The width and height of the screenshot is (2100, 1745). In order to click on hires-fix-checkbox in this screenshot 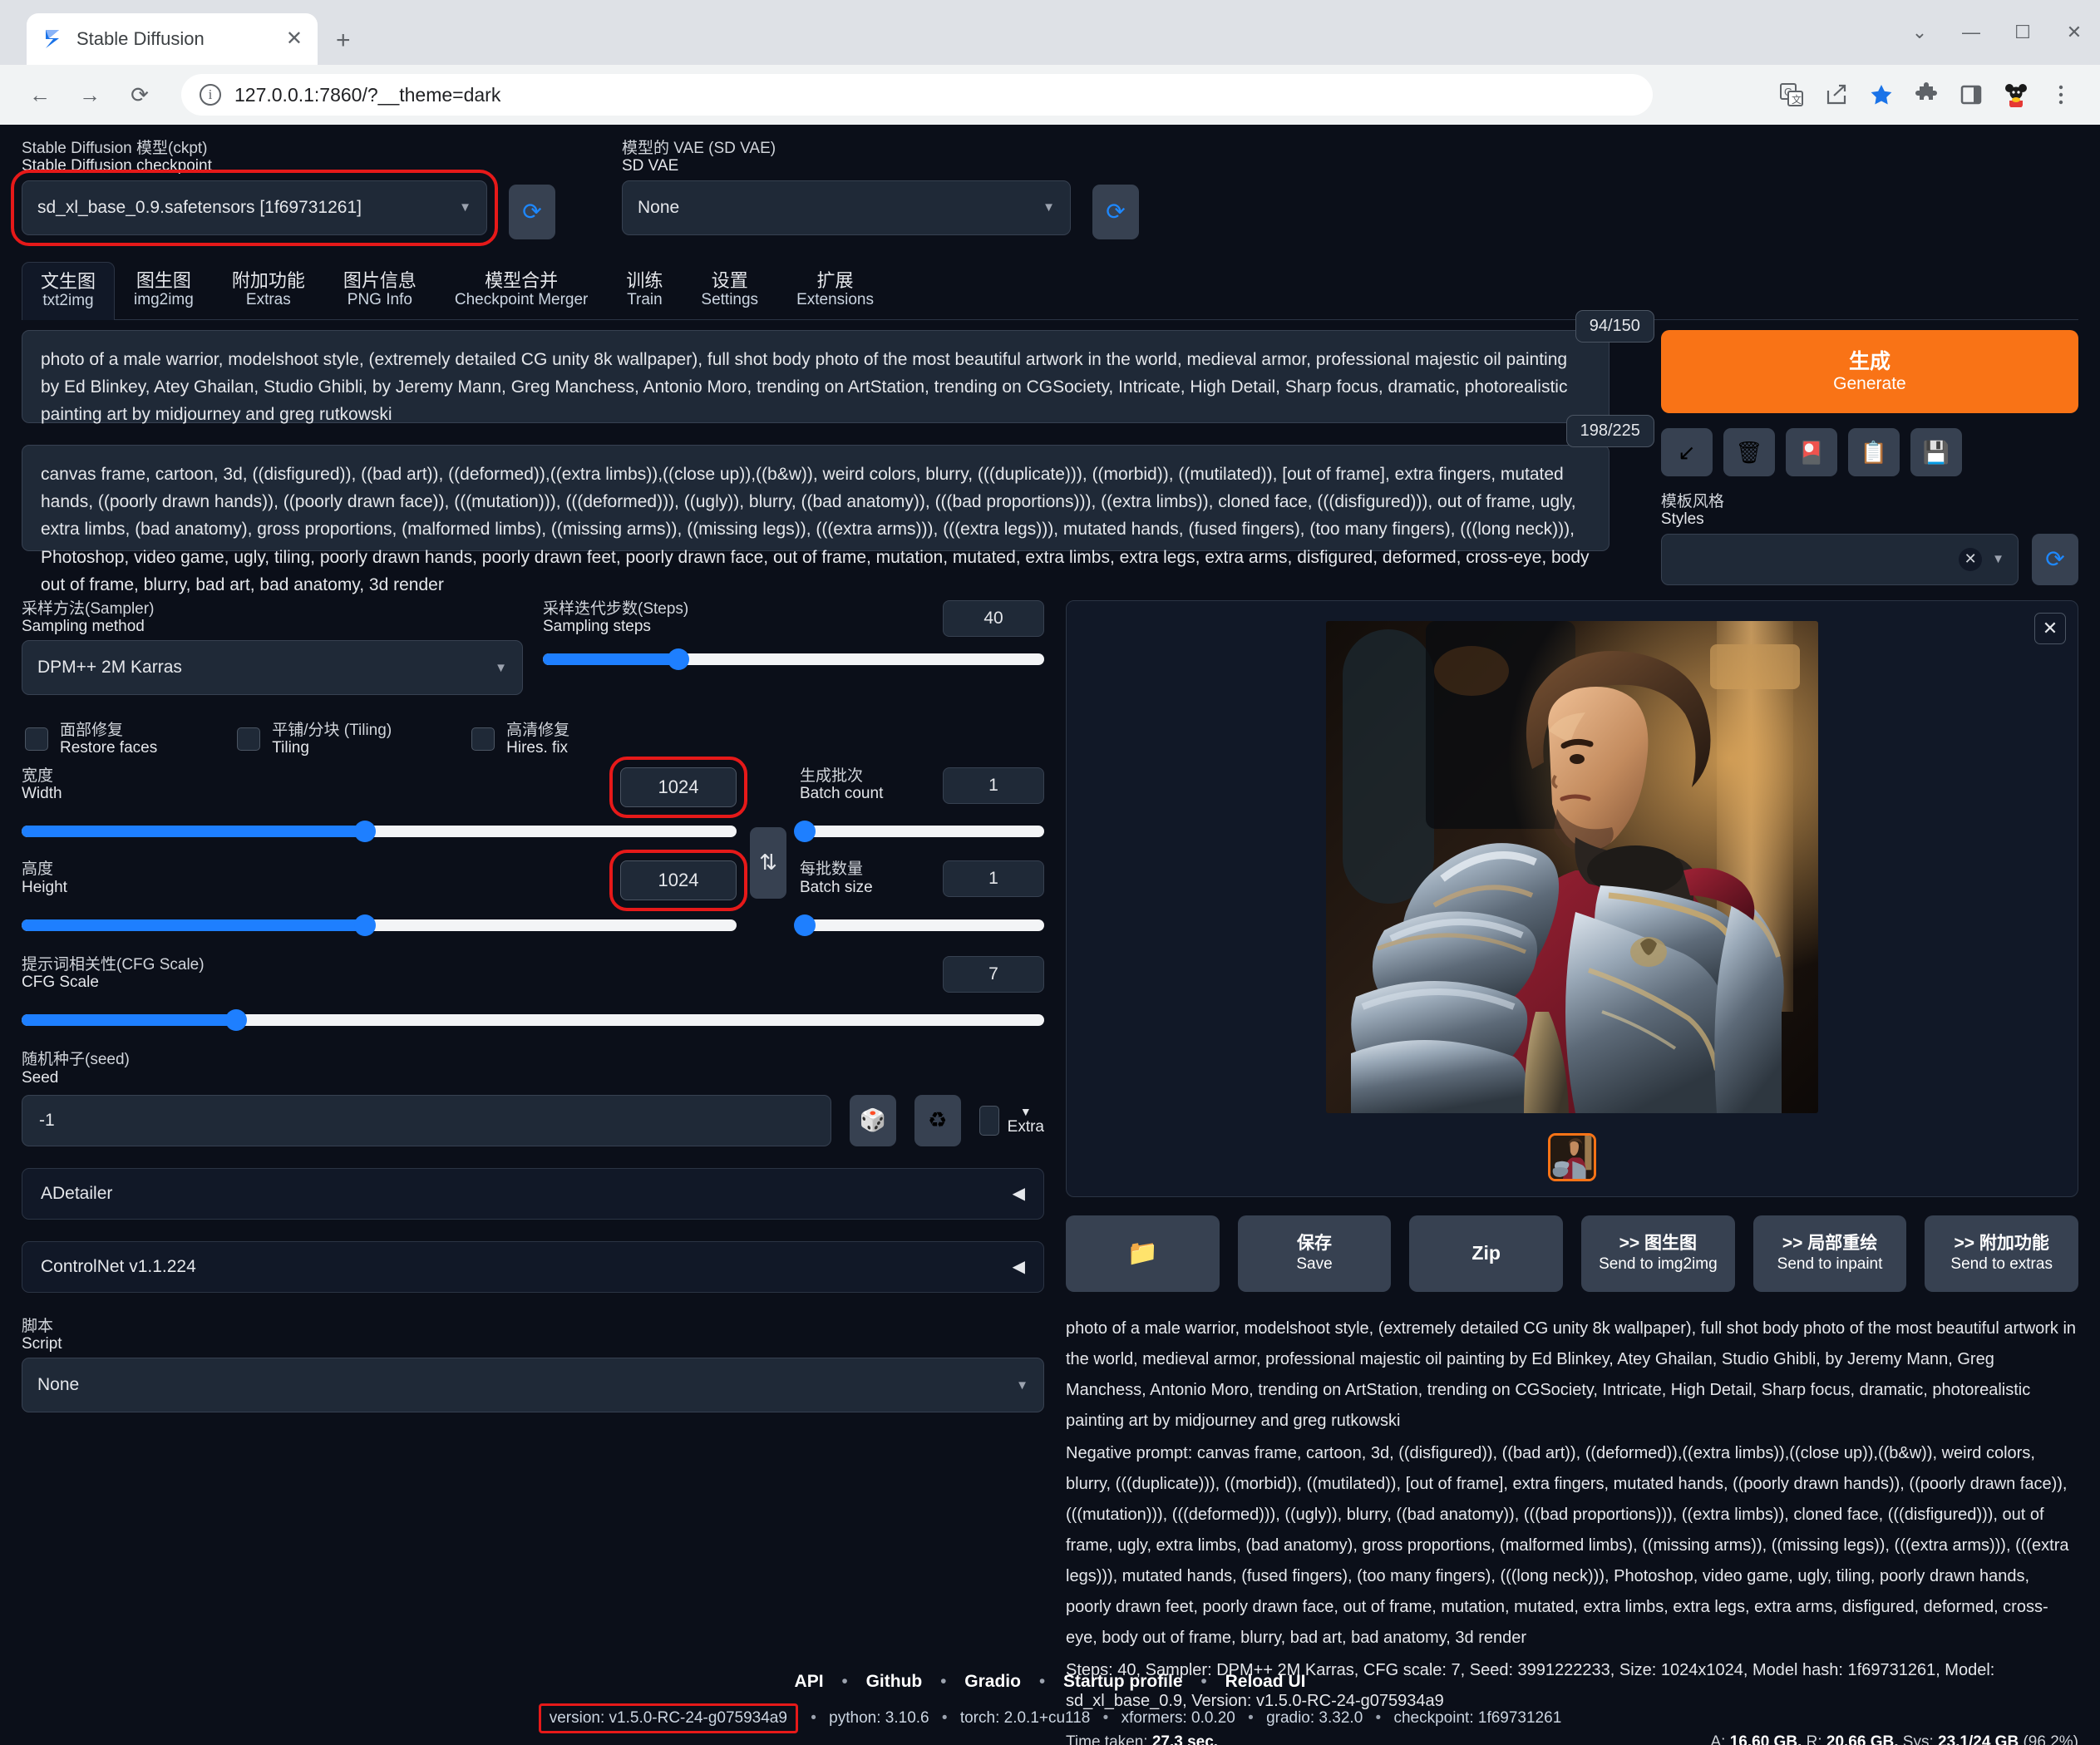, I will do `click(483, 739)`.